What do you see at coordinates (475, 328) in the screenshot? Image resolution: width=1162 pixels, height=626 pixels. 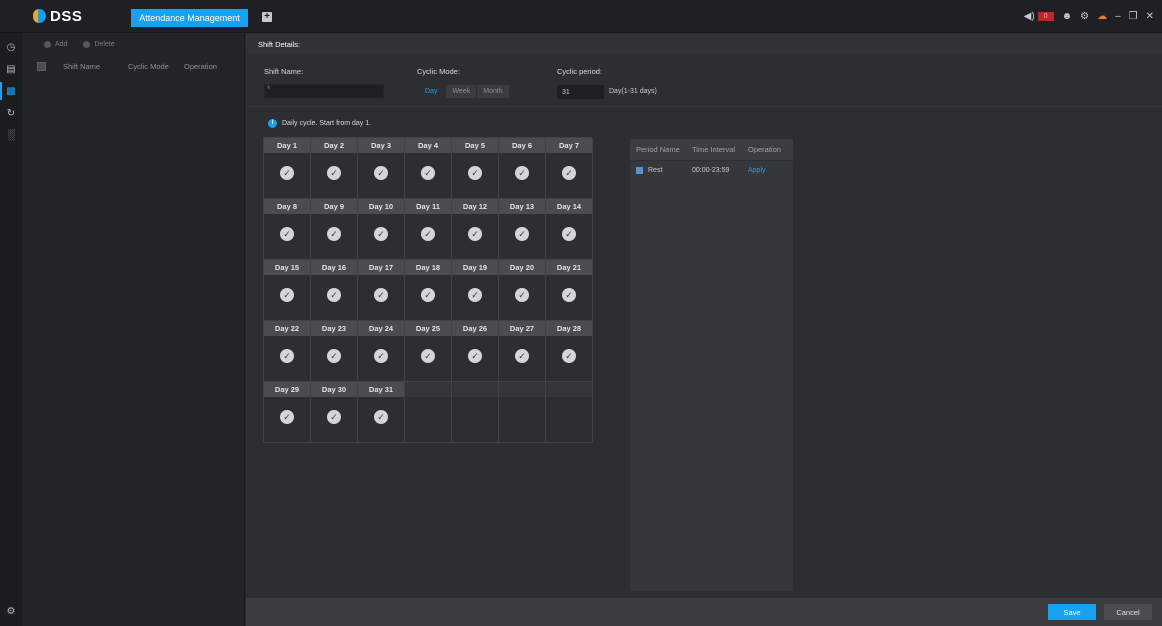 I see `day-label: Day 26` at bounding box center [475, 328].